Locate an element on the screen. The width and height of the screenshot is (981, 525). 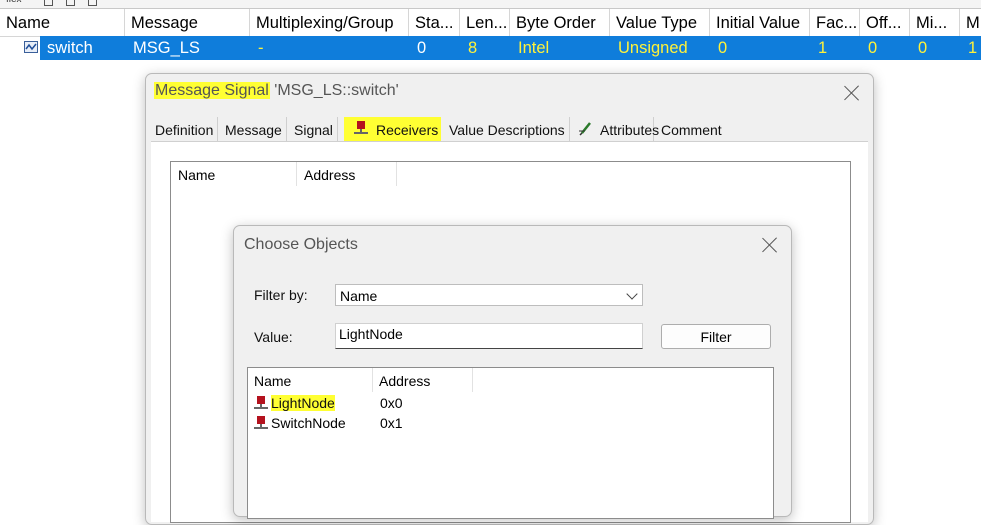
toolbar: flex is located at coordinates (490, 4).